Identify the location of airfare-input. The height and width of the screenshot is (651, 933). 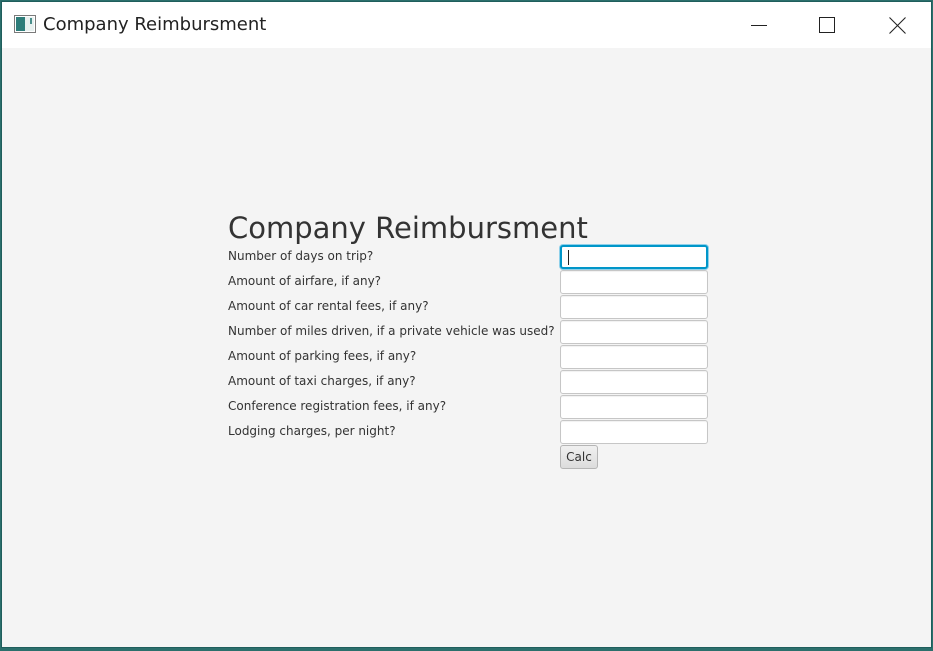
(634, 282).